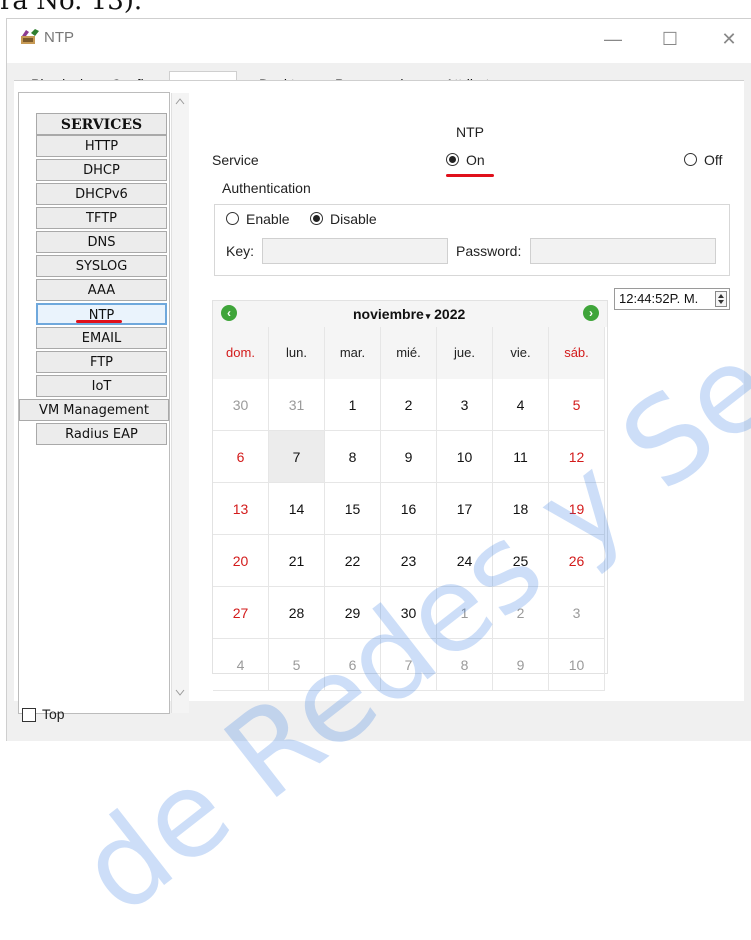 The width and height of the screenshot is (751, 940). What do you see at coordinates (229, 313) in the screenshot?
I see `previous-month-icon: ‹` at bounding box center [229, 313].